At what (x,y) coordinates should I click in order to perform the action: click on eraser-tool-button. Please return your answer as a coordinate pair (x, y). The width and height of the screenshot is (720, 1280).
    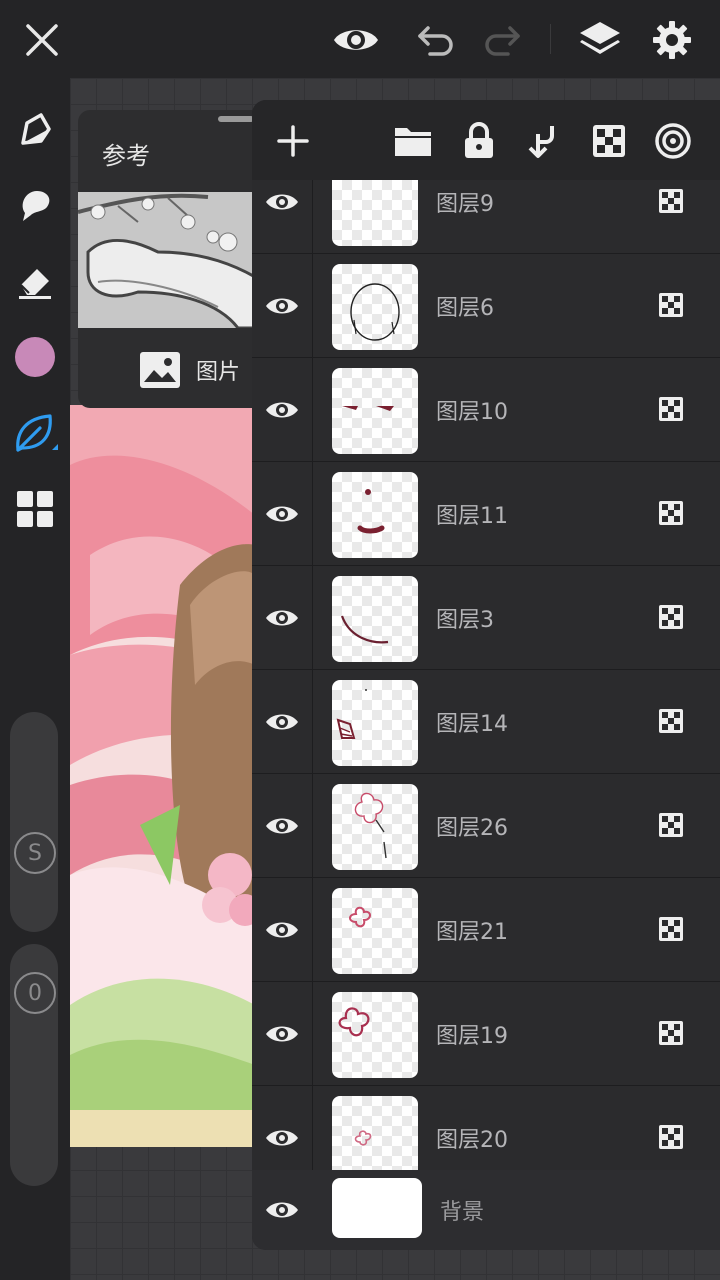
    Looking at the image, I should click on (35, 281).